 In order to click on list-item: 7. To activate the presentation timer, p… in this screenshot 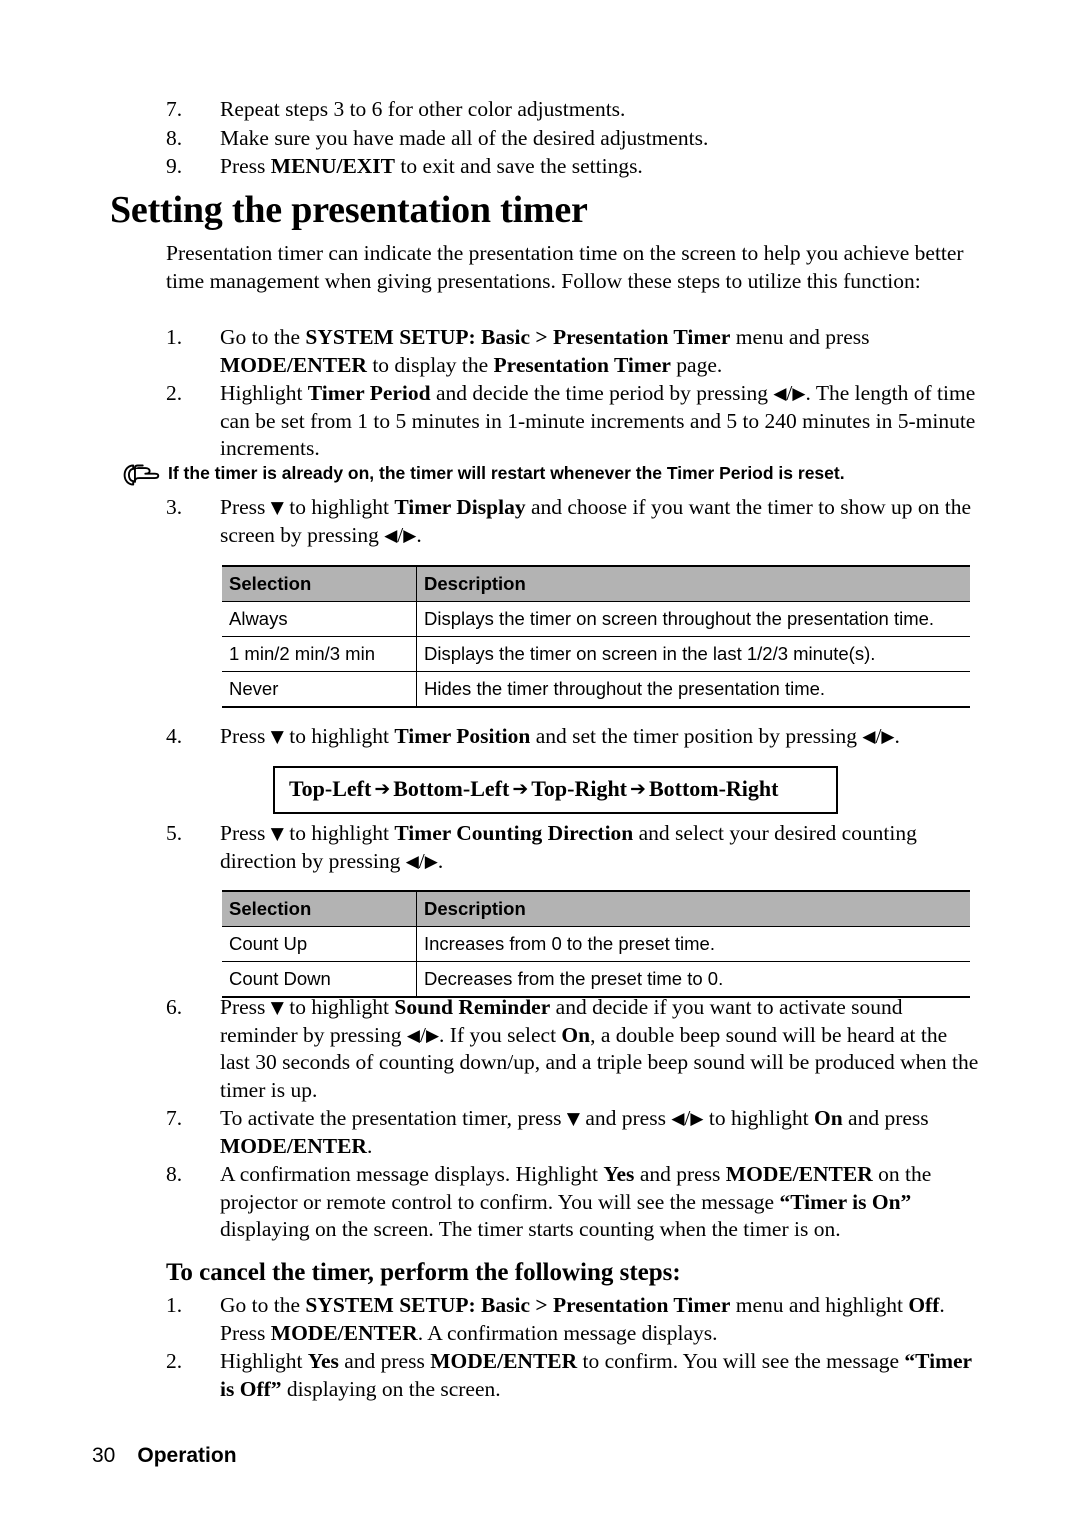, I will do `click(573, 1132)`.